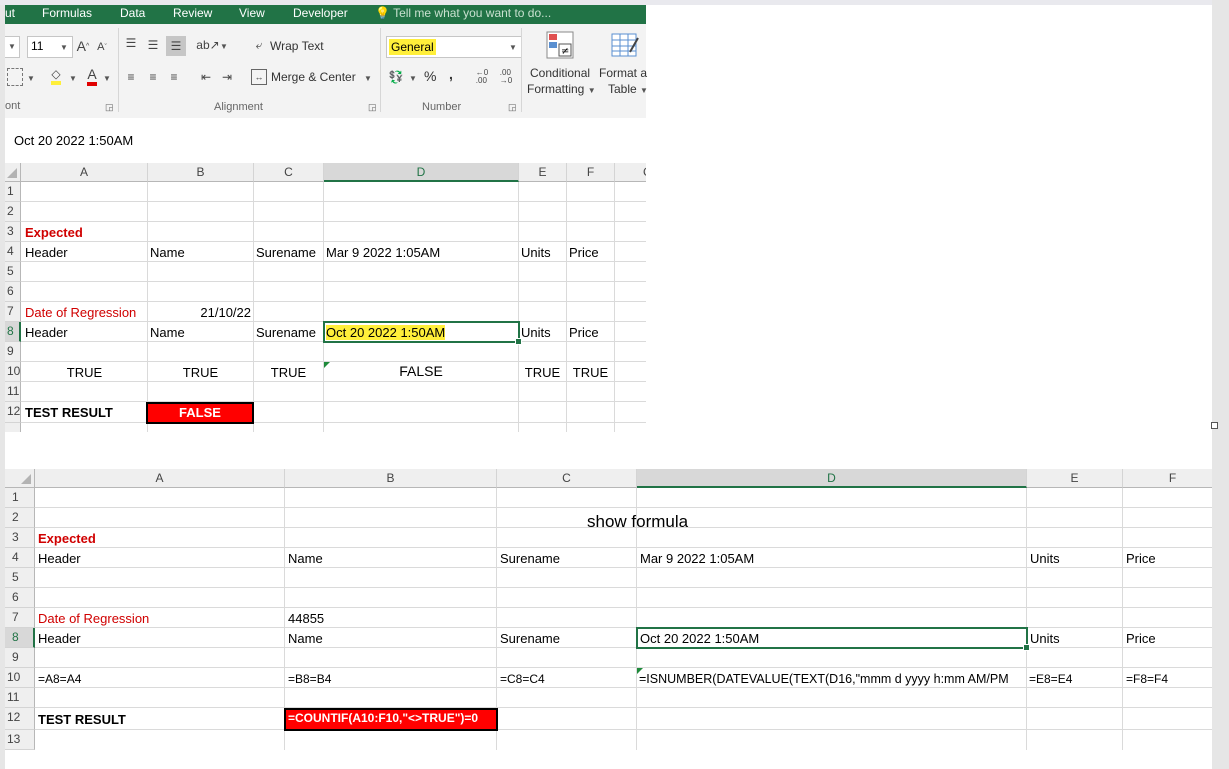 Image resolution: width=1229 pixels, height=769 pixels. What do you see at coordinates (20, 558) in the screenshot?
I see `row-header-4: 4` at bounding box center [20, 558].